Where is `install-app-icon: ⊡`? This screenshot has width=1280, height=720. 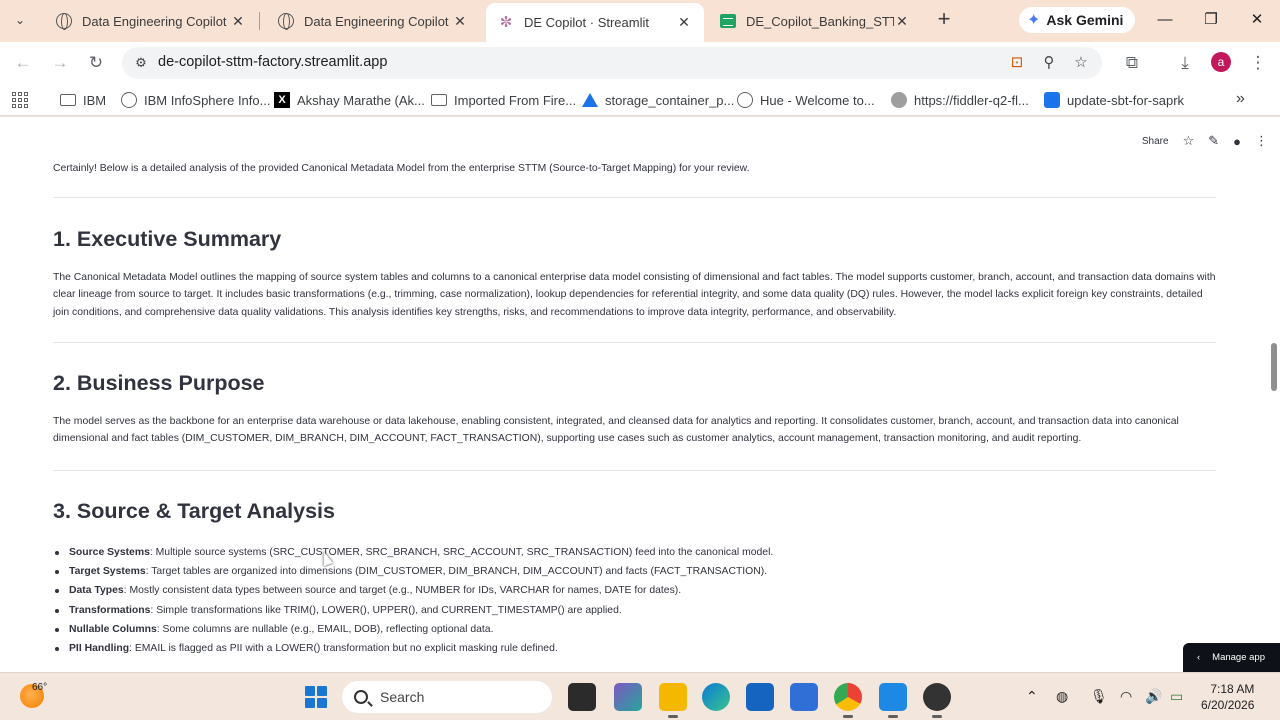 install-app-icon: ⊡ is located at coordinates (1017, 63).